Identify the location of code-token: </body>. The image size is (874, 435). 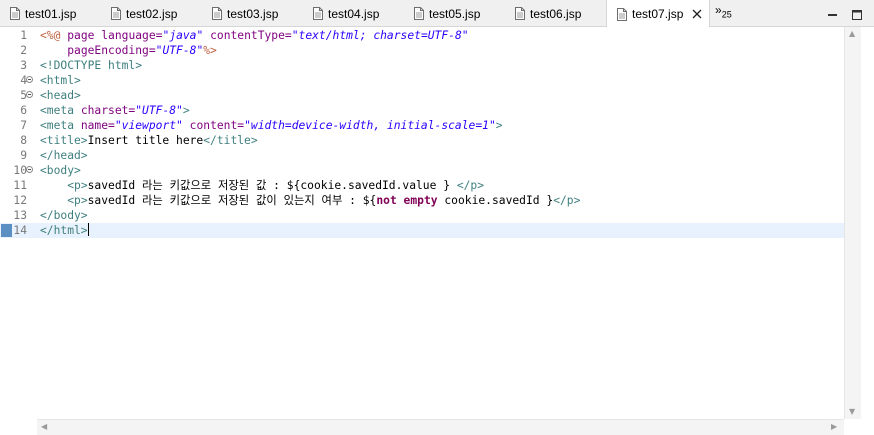
(64, 215).